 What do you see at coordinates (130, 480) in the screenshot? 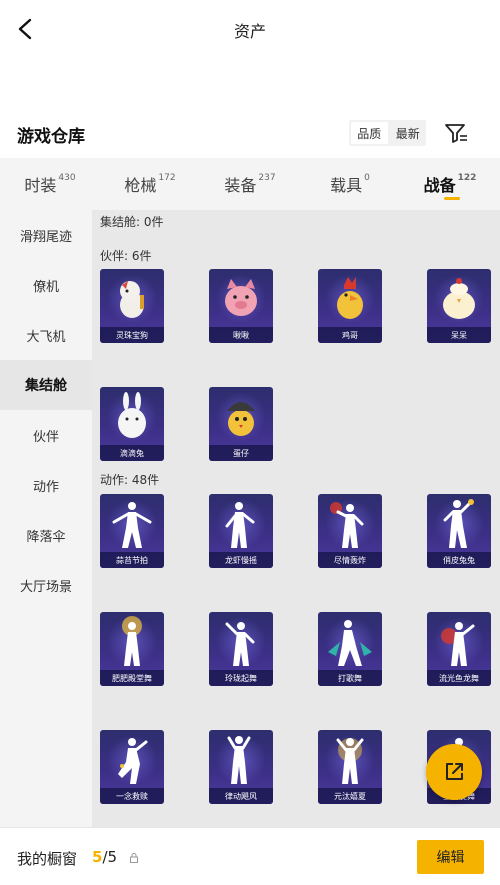
I see `section-label-emotes: 动作: 48件` at bounding box center [130, 480].